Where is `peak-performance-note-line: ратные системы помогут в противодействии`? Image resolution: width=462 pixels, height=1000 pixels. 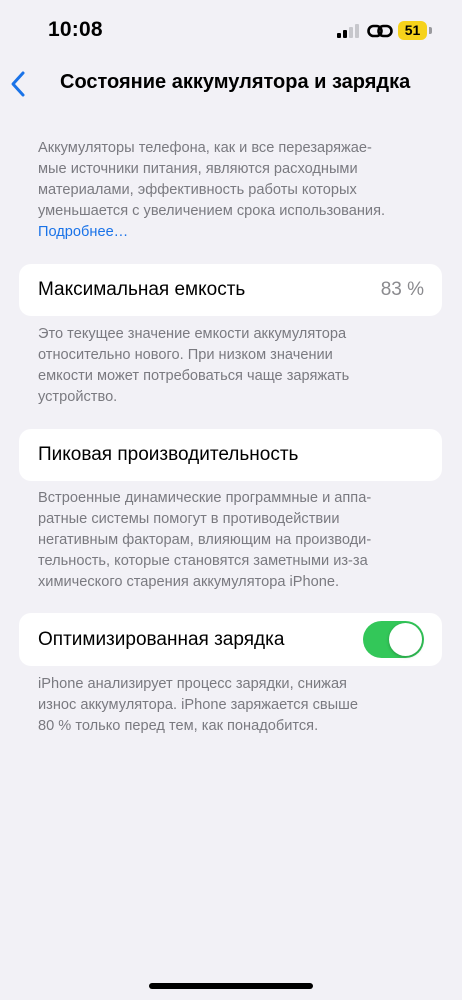 peak-performance-note-line: ратные системы помогут в противодействии is located at coordinates (189, 519).